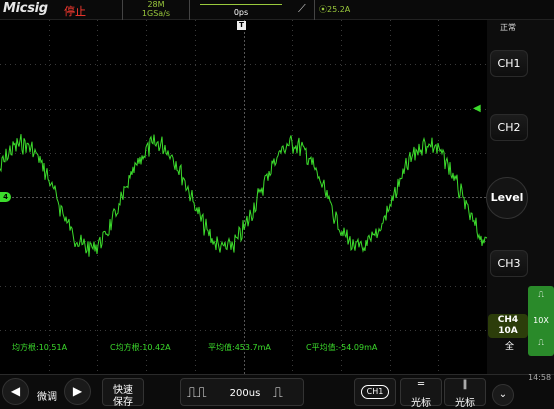  I want to click on arrow-left-icon: ◀, so click(15, 391).